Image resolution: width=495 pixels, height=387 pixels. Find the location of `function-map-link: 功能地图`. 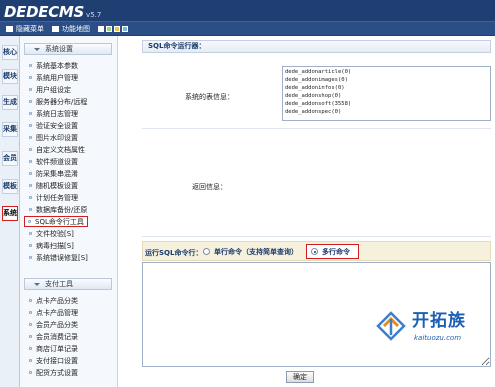

function-map-link: 功能地图 is located at coordinates (71, 29).